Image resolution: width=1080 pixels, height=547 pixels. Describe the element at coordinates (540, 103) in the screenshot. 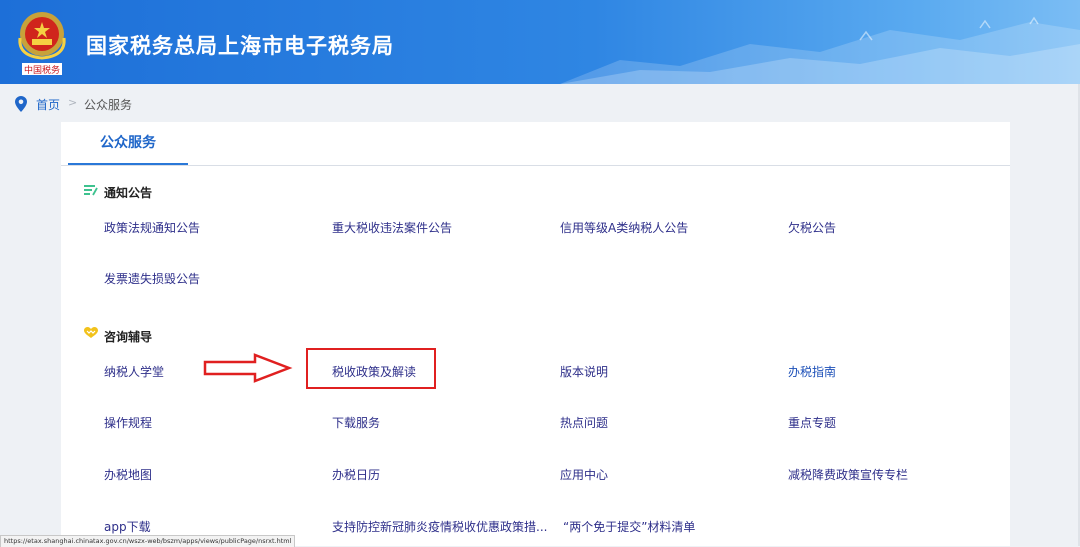

I see `breadcrumb` at that location.